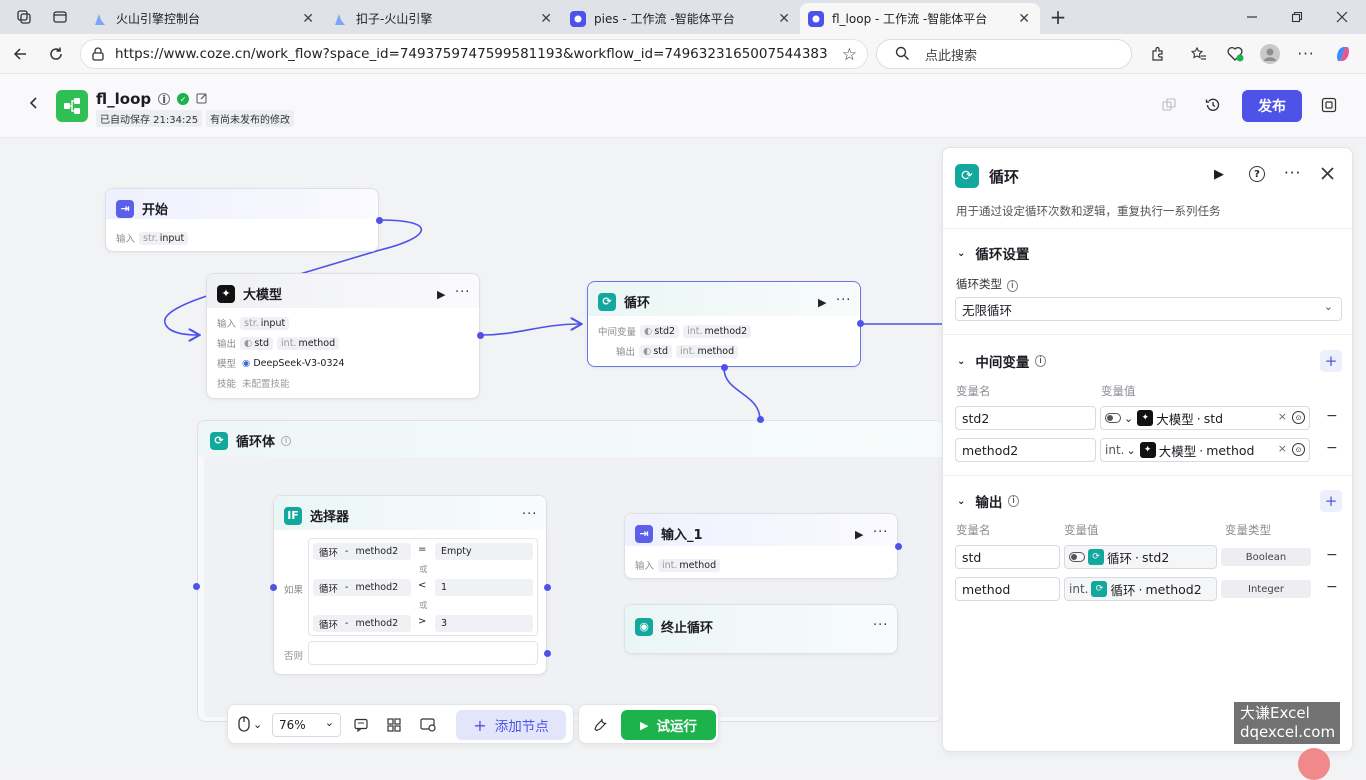 The width and height of the screenshot is (1366, 780). What do you see at coordinates (1001, 361) in the screenshot?
I see `mid-vars-header: ⌄ 中间变量 i` at bounding box center [1001, 361].